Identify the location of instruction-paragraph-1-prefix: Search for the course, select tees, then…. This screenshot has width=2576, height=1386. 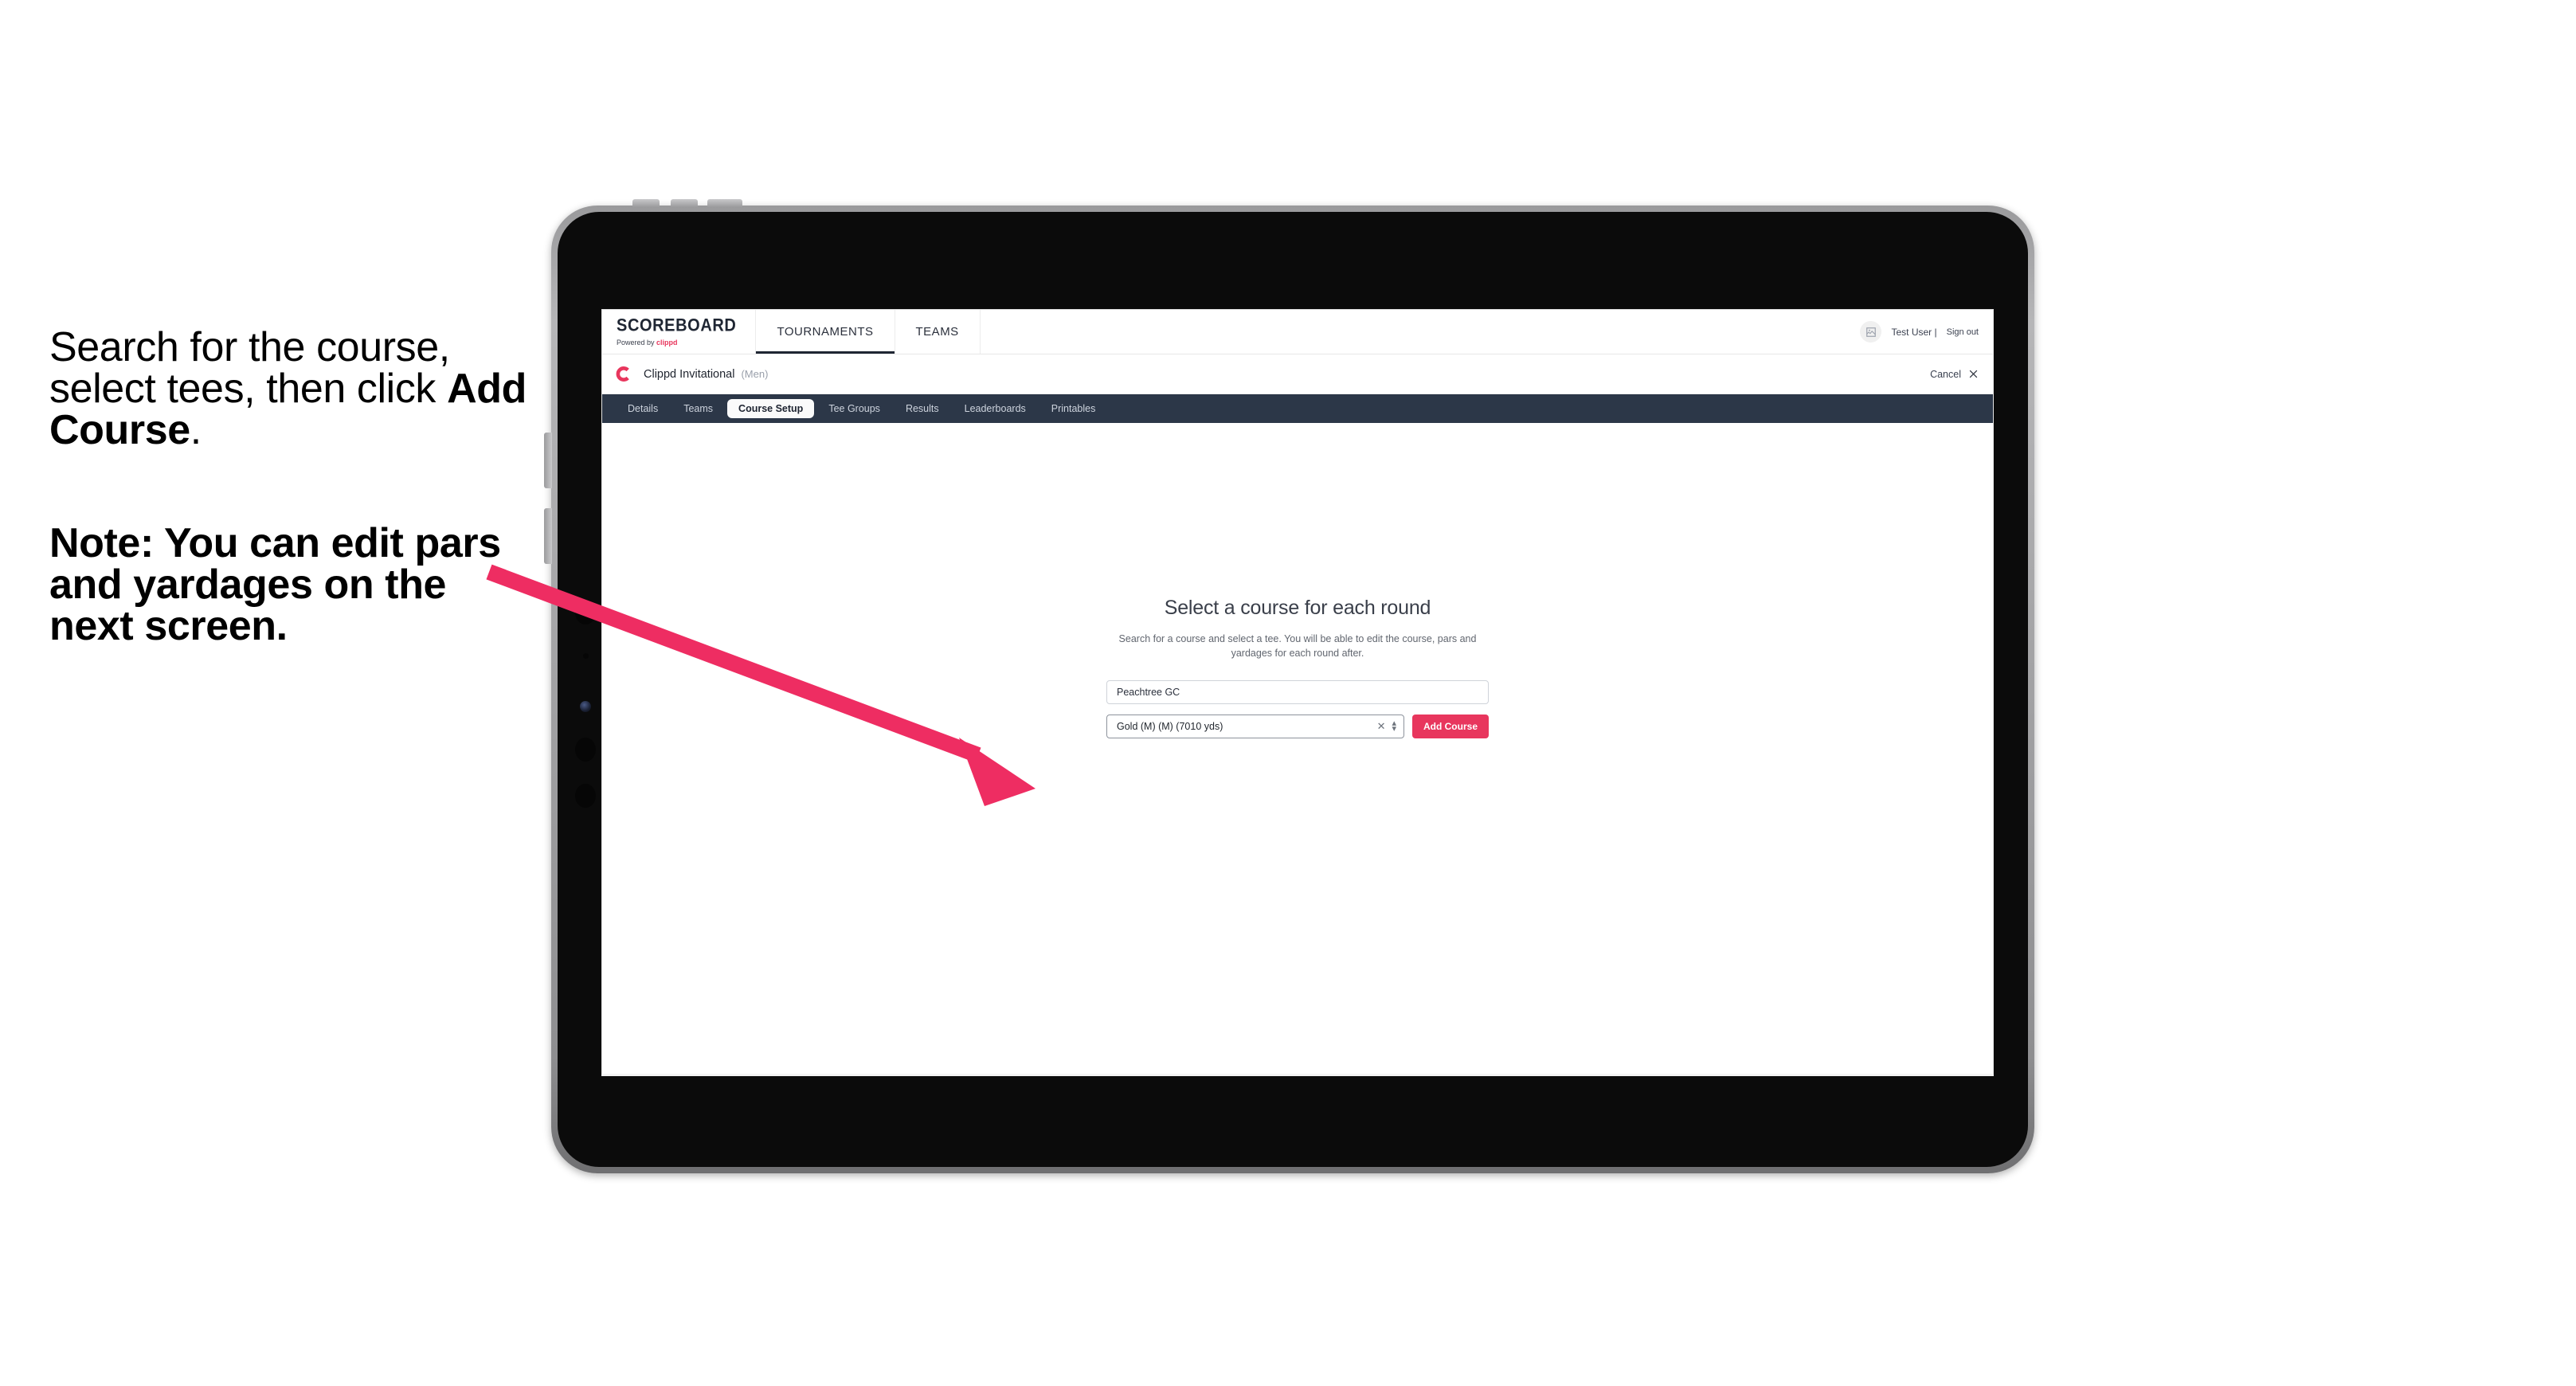
(249, 368).